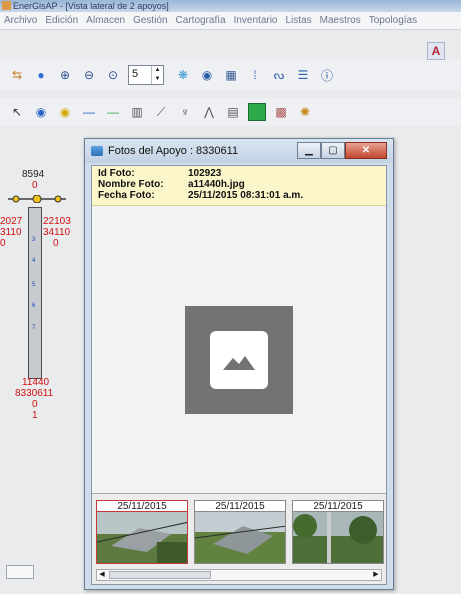 Image resolution: width=461 pixels, height=594 pixels. What do you see at coordinates (20, 20) in the screenshot?
I see `menu-archivo: Archivo` at bounding box center [20, 20].